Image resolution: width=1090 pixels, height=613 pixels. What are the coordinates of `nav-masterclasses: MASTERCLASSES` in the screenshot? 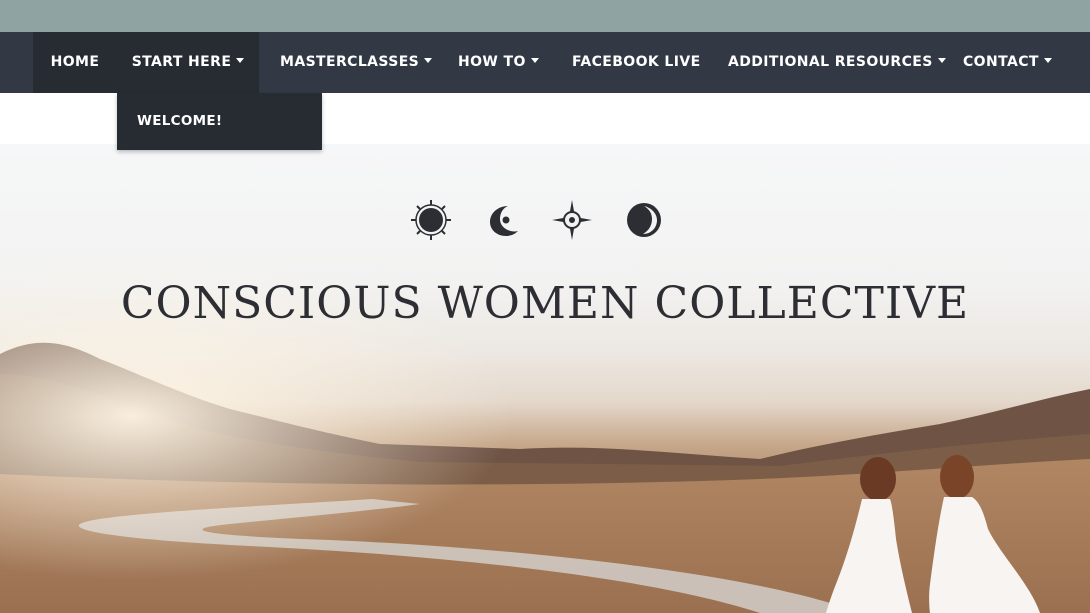 It's located at (356, 62).